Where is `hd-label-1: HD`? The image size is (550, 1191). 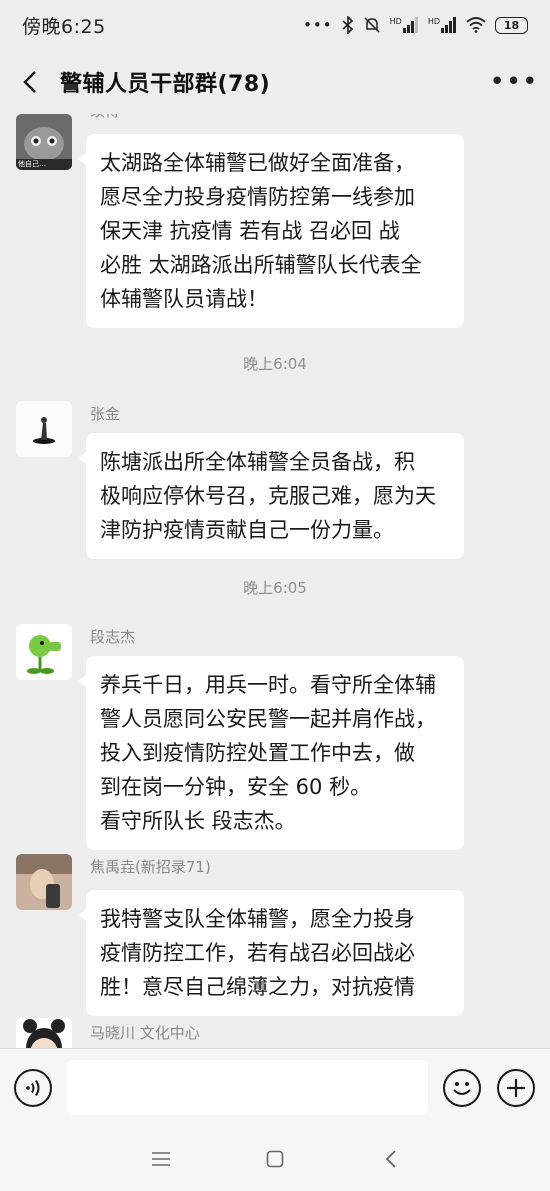
hd-label-1: HD is located at coordinates (395, 21).